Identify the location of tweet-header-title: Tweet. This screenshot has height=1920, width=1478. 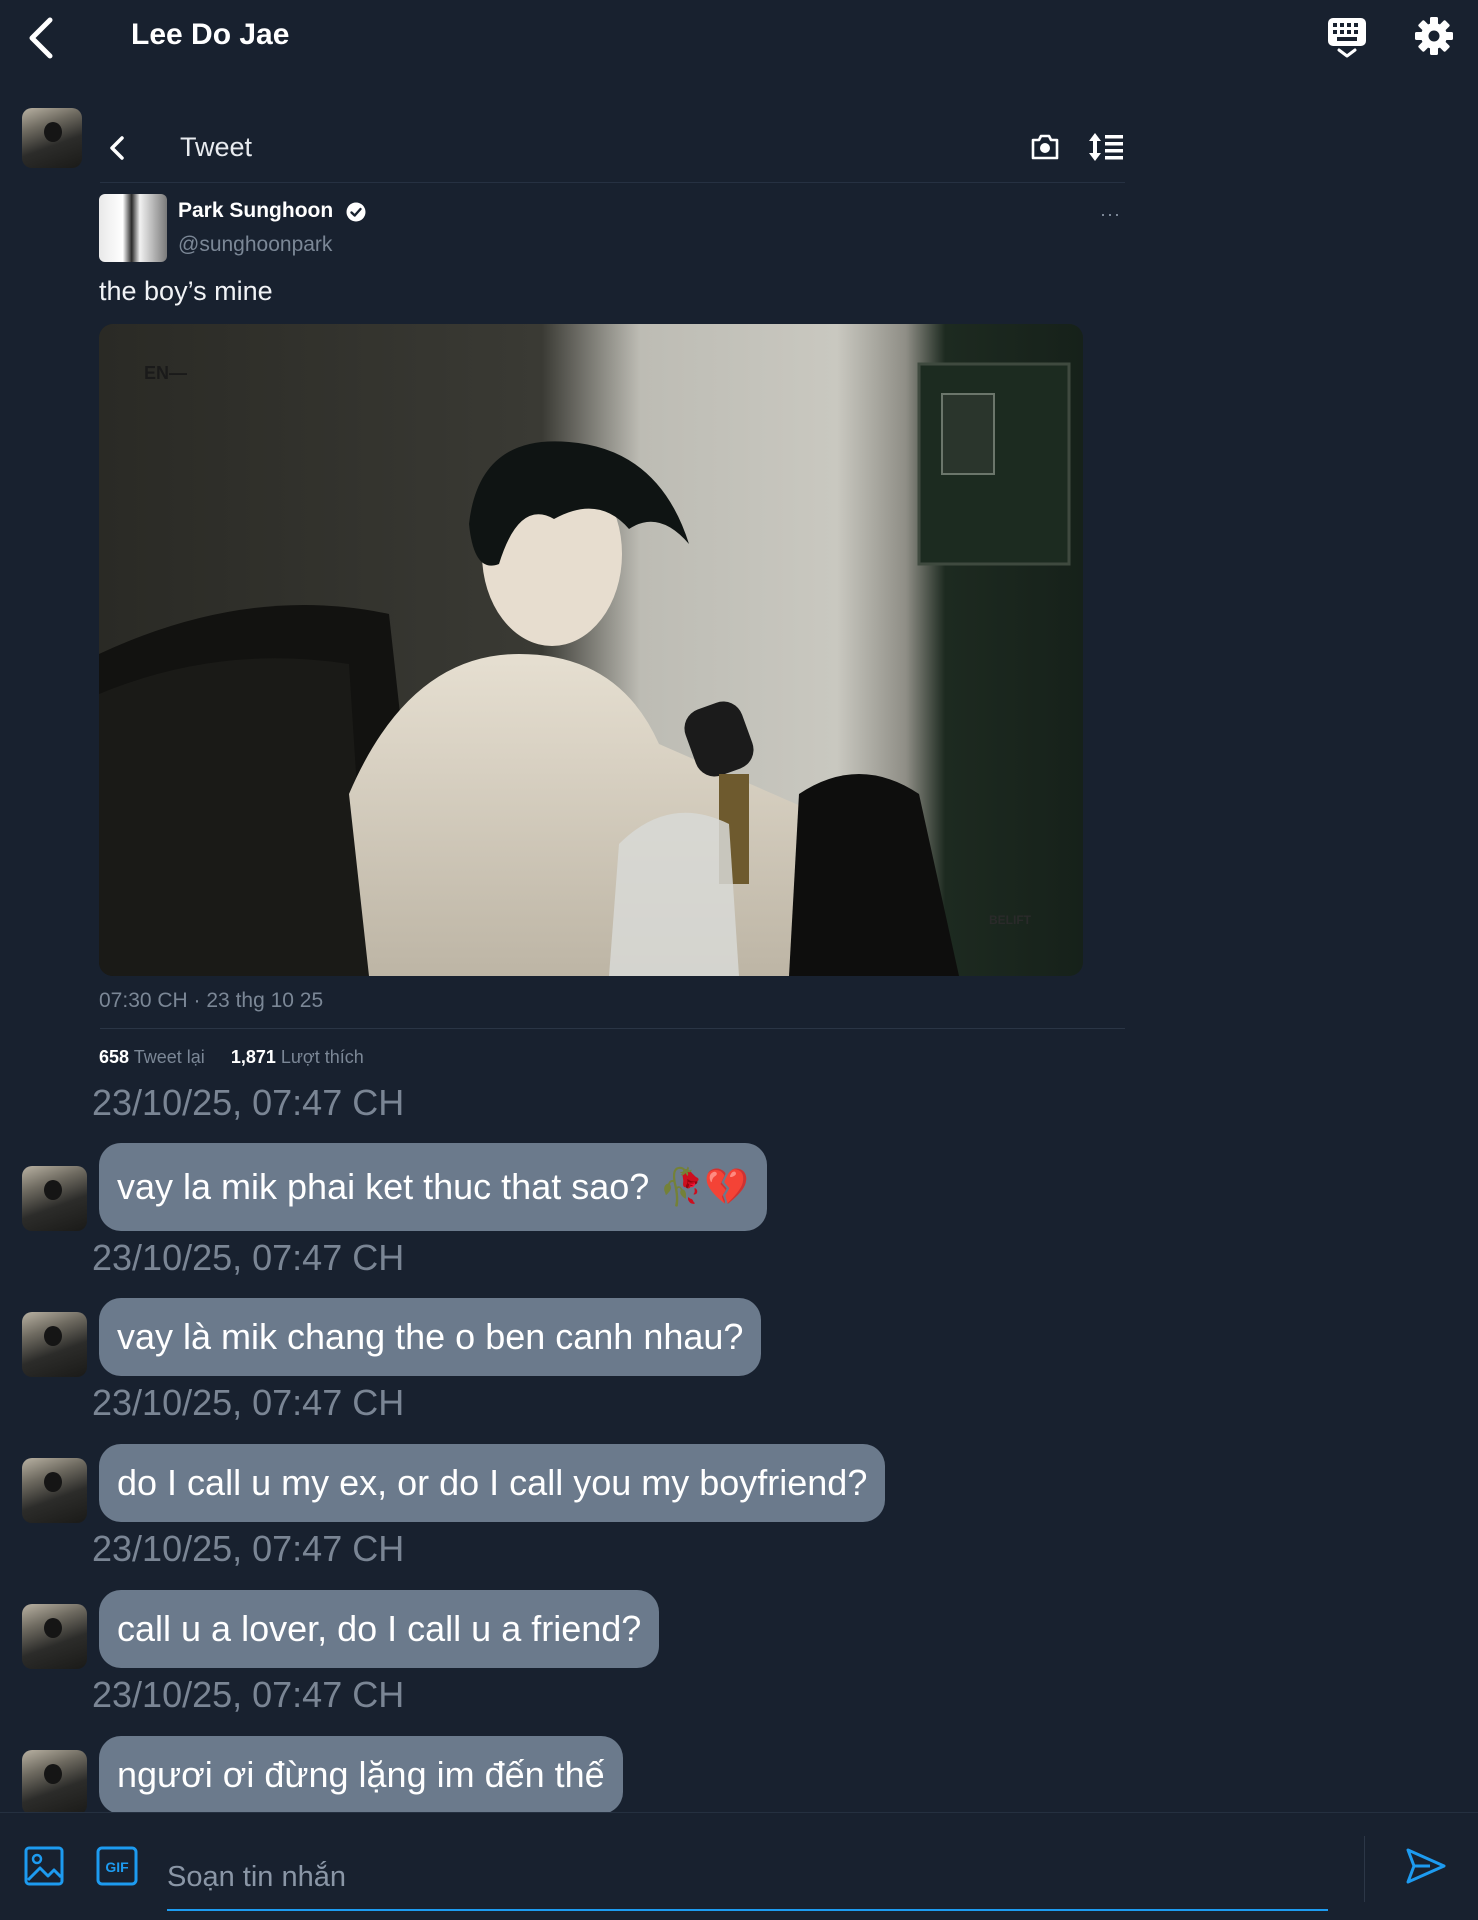
(216, 147).